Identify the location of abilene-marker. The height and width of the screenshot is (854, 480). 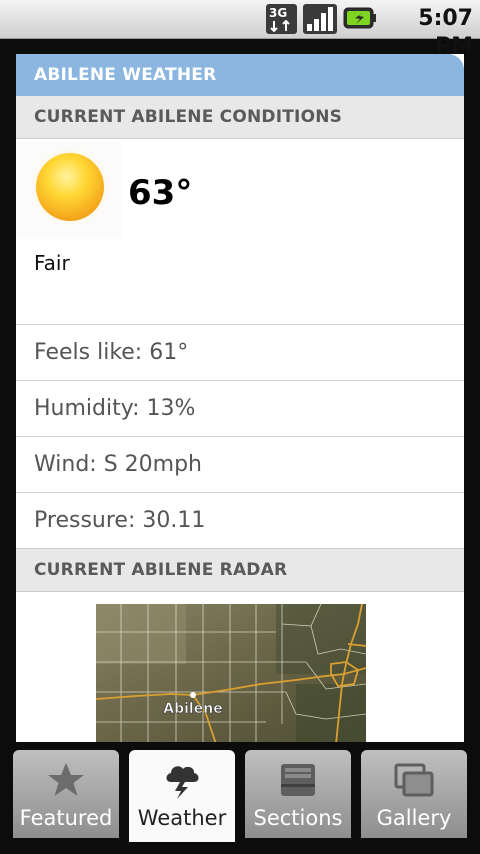
(193, 695).